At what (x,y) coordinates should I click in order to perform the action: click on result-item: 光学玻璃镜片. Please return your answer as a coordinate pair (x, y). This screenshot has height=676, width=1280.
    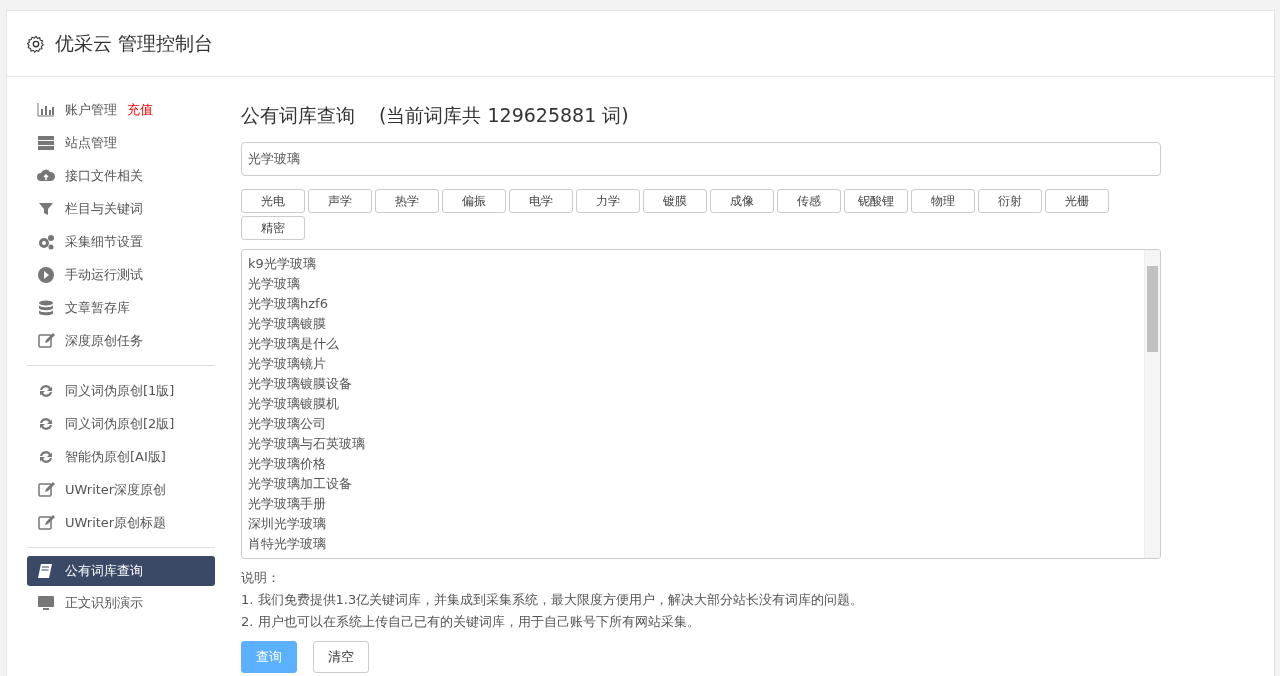
    Looking at the image, I should click on (693, 363).